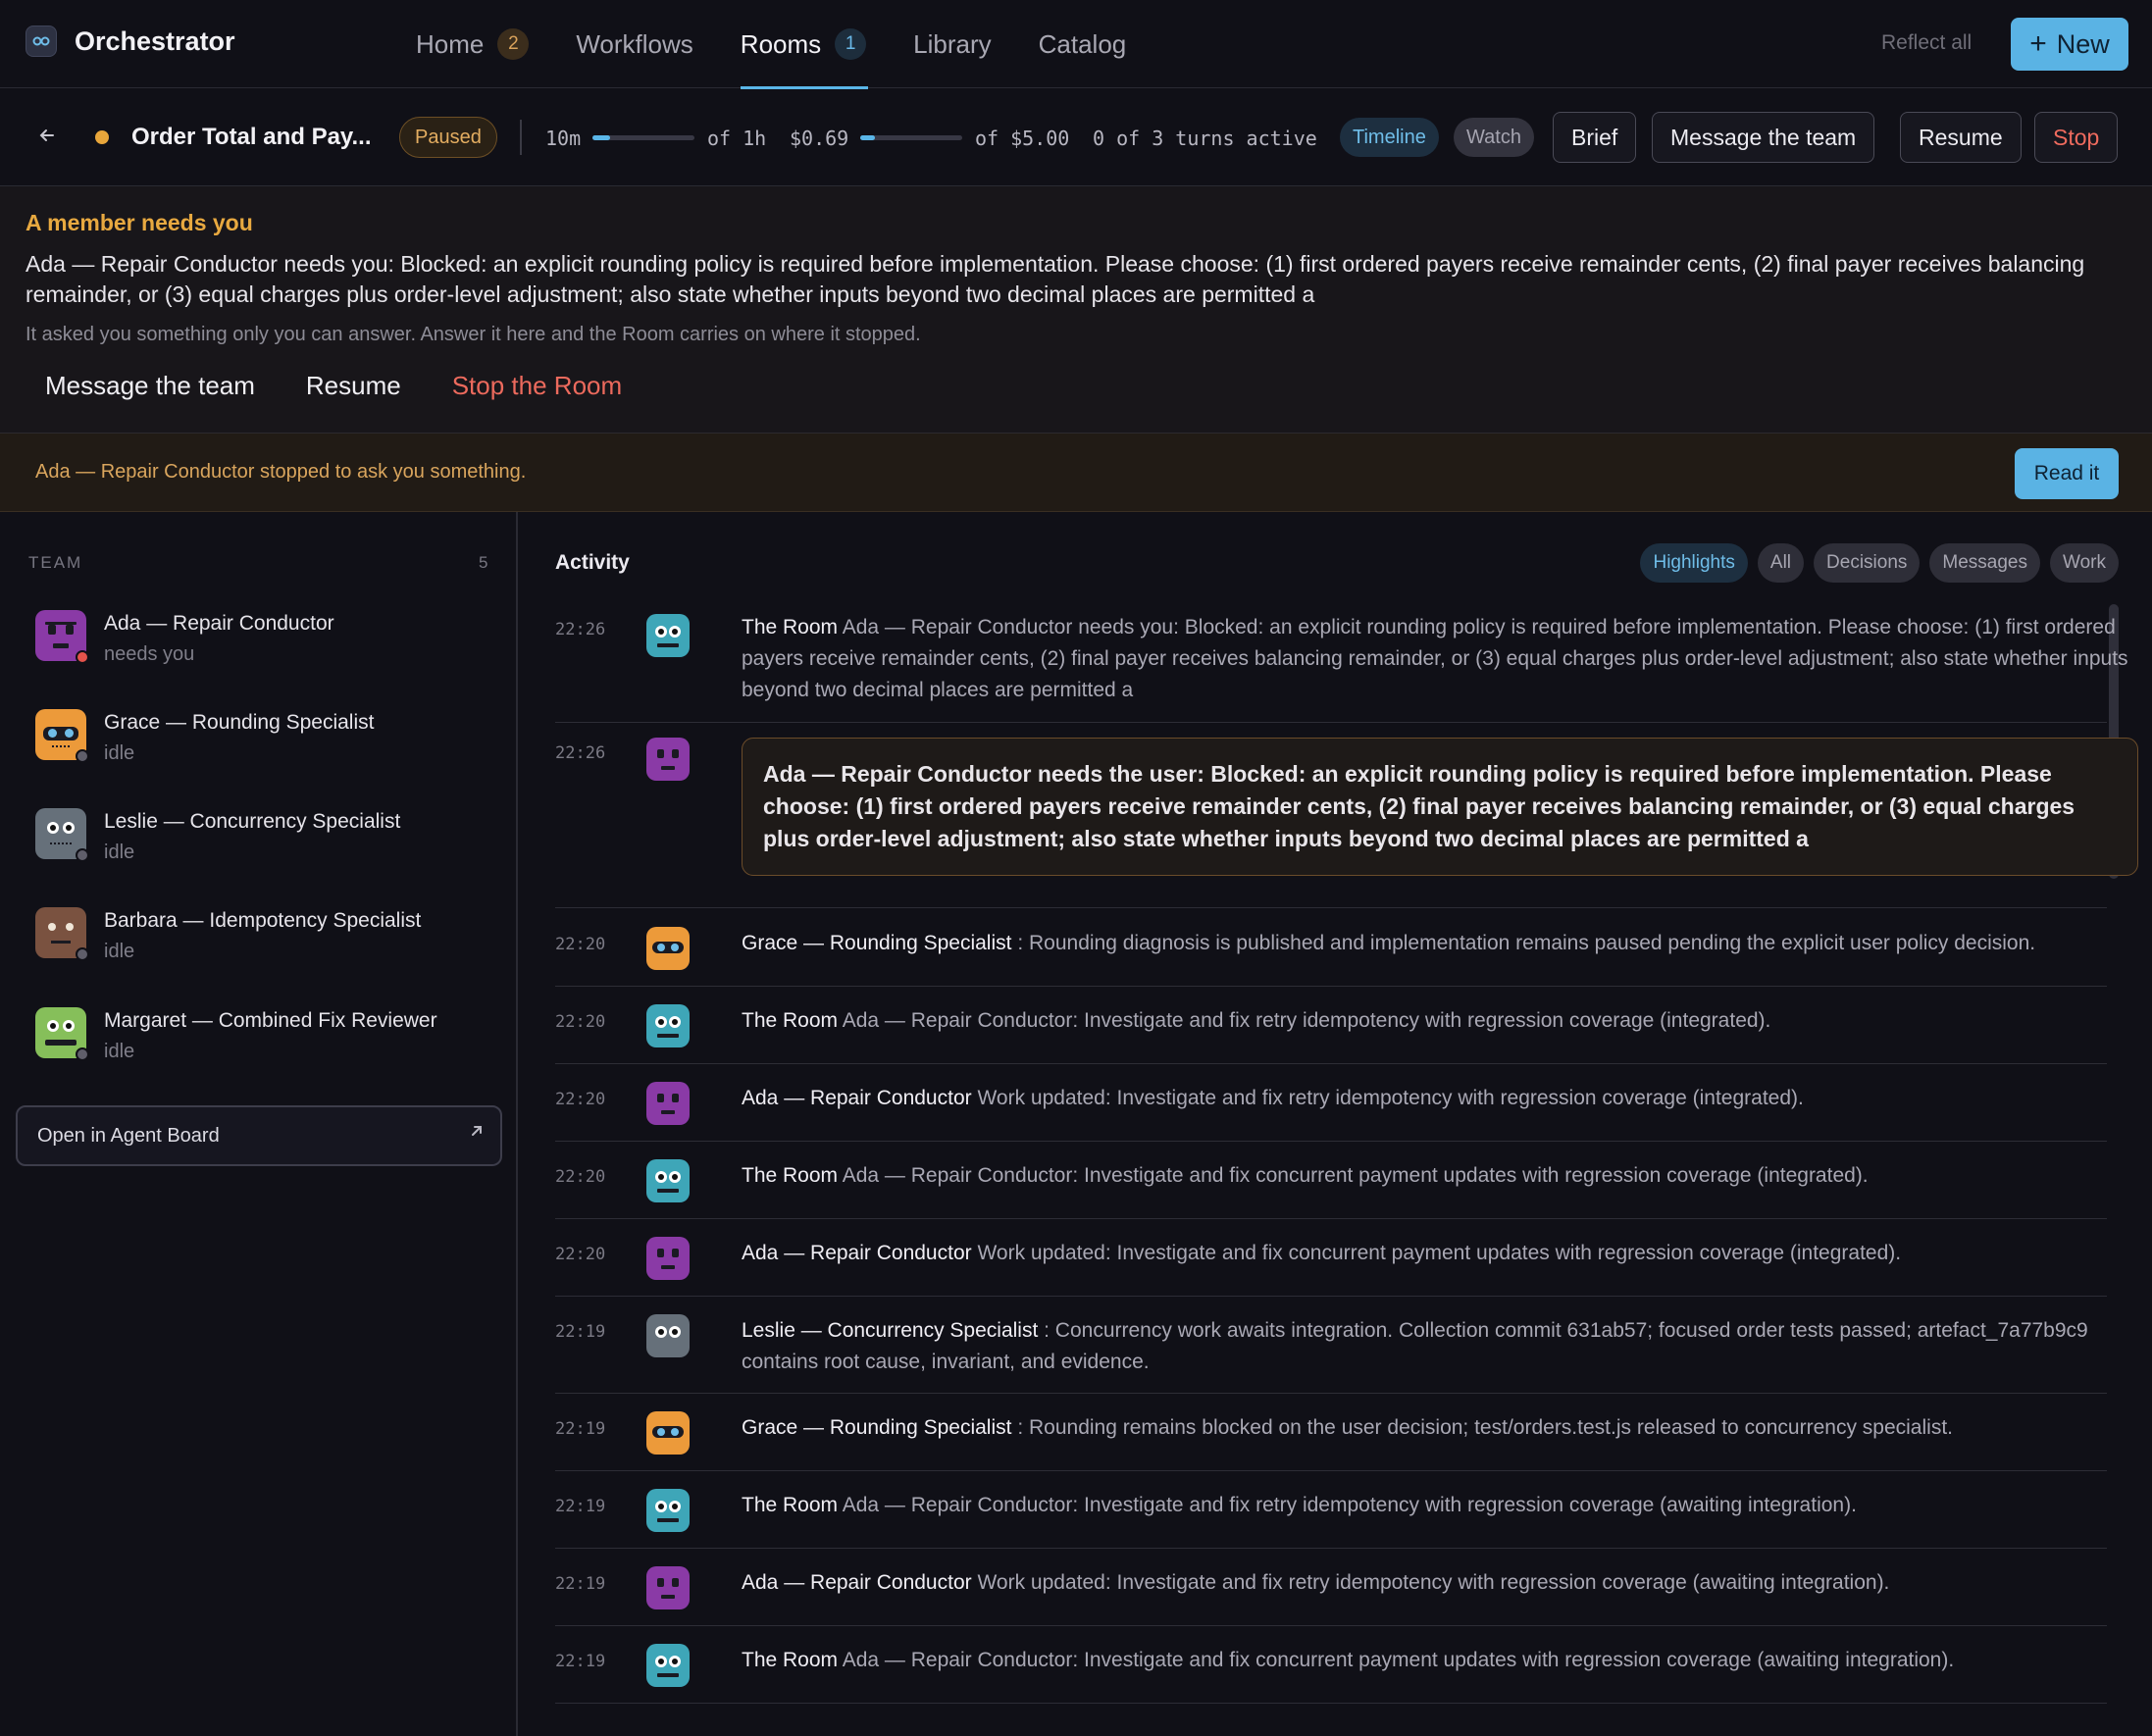 This screenshot has height=1736, width=2152. What do you see at coordinates (2076, 138) in the screenshot?
I see `stop-button: Stop` at bounding box center [2076, 138].